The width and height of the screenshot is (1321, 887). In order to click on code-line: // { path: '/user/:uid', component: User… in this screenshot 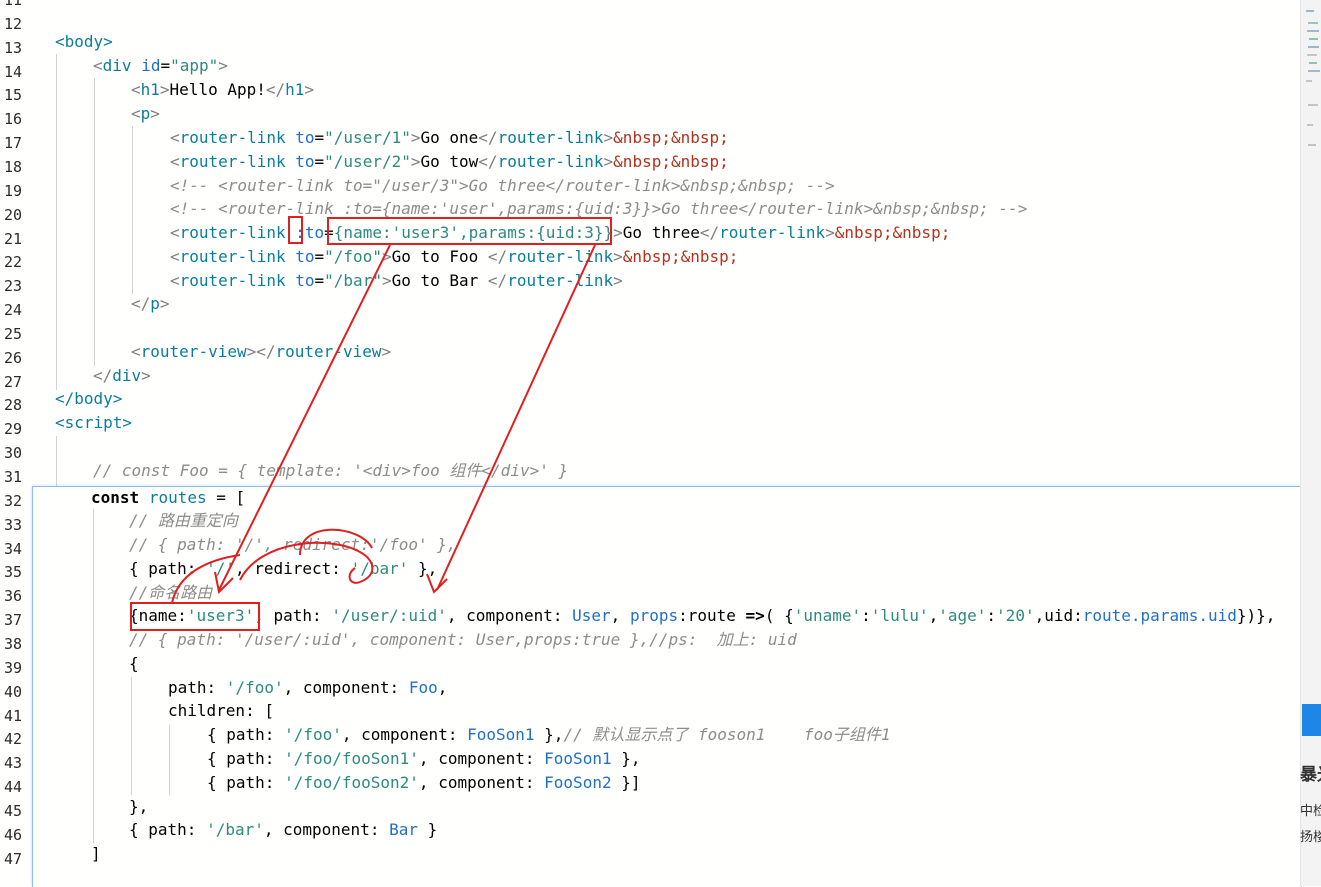, I will do `click(463, 639)`.